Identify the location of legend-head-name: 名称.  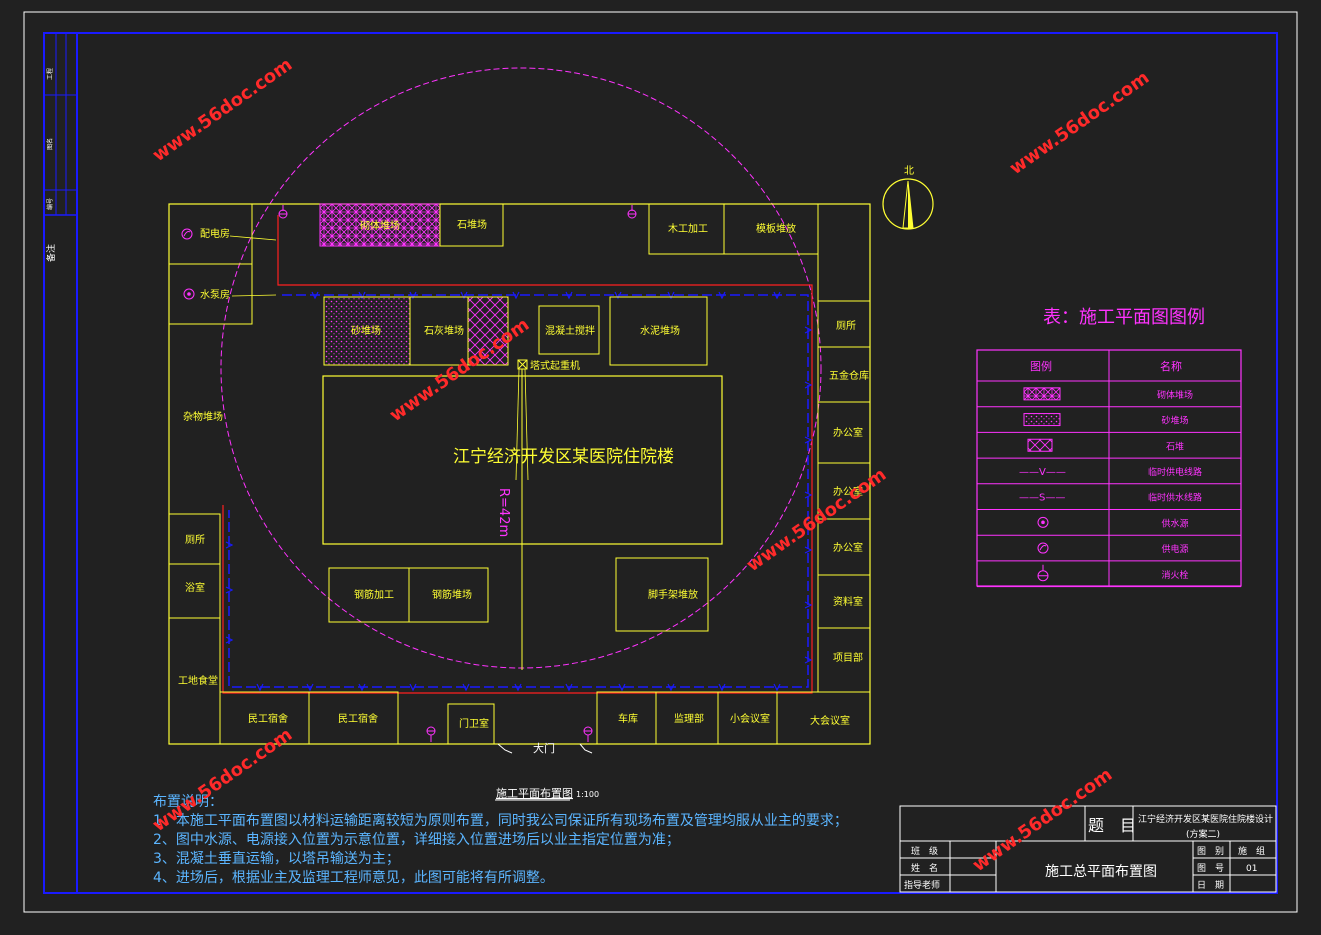
(1171, 366).